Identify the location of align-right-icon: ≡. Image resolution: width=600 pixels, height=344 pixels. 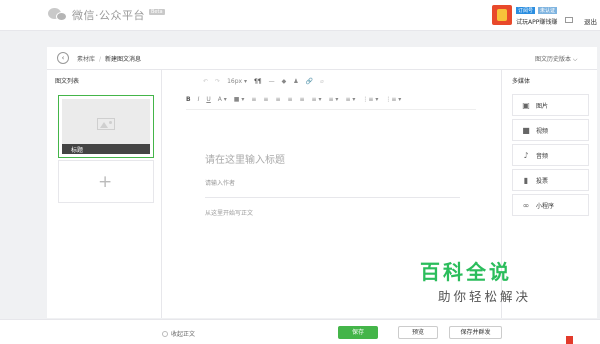
(289, 99).